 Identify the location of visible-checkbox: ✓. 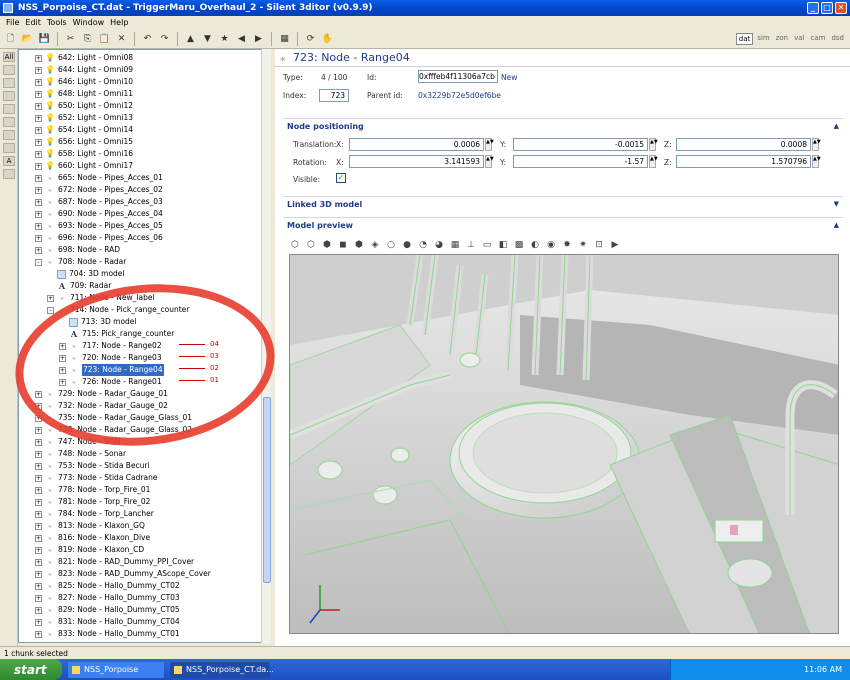
(341, 178).